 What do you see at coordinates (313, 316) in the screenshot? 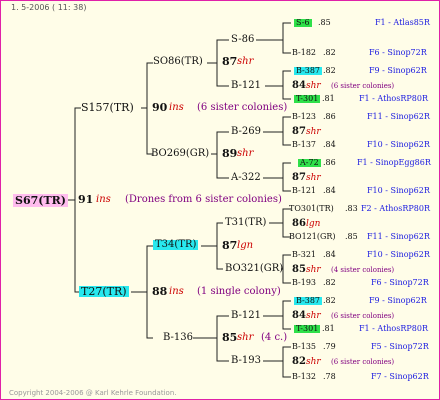
I see `gen4-7-symbol: shr` at bounding box center [313, 316].